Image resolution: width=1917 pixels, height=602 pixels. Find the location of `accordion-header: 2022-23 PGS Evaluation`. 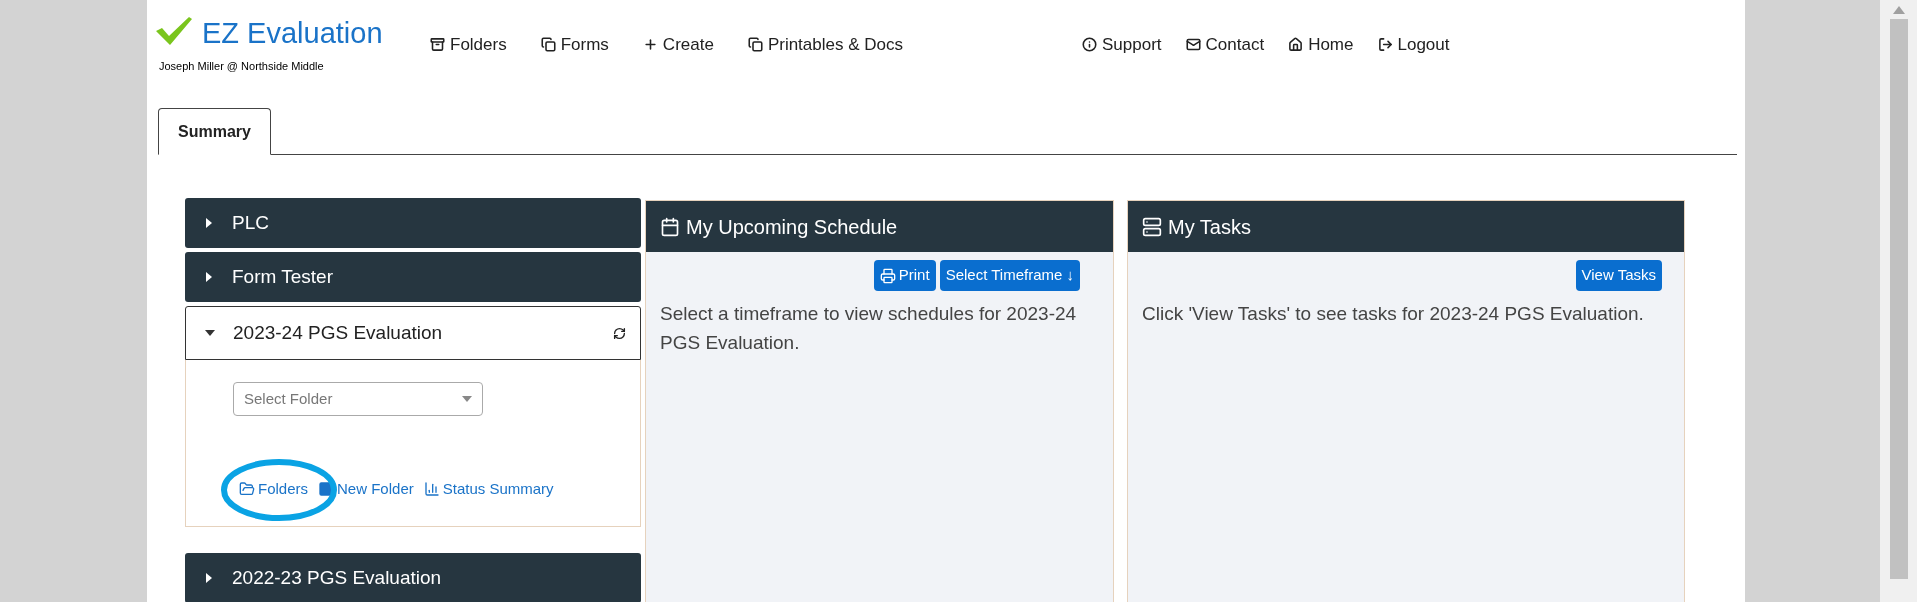

accordion-header: 2022-23 PGS Evaluation is located at coordinates (413, 577).